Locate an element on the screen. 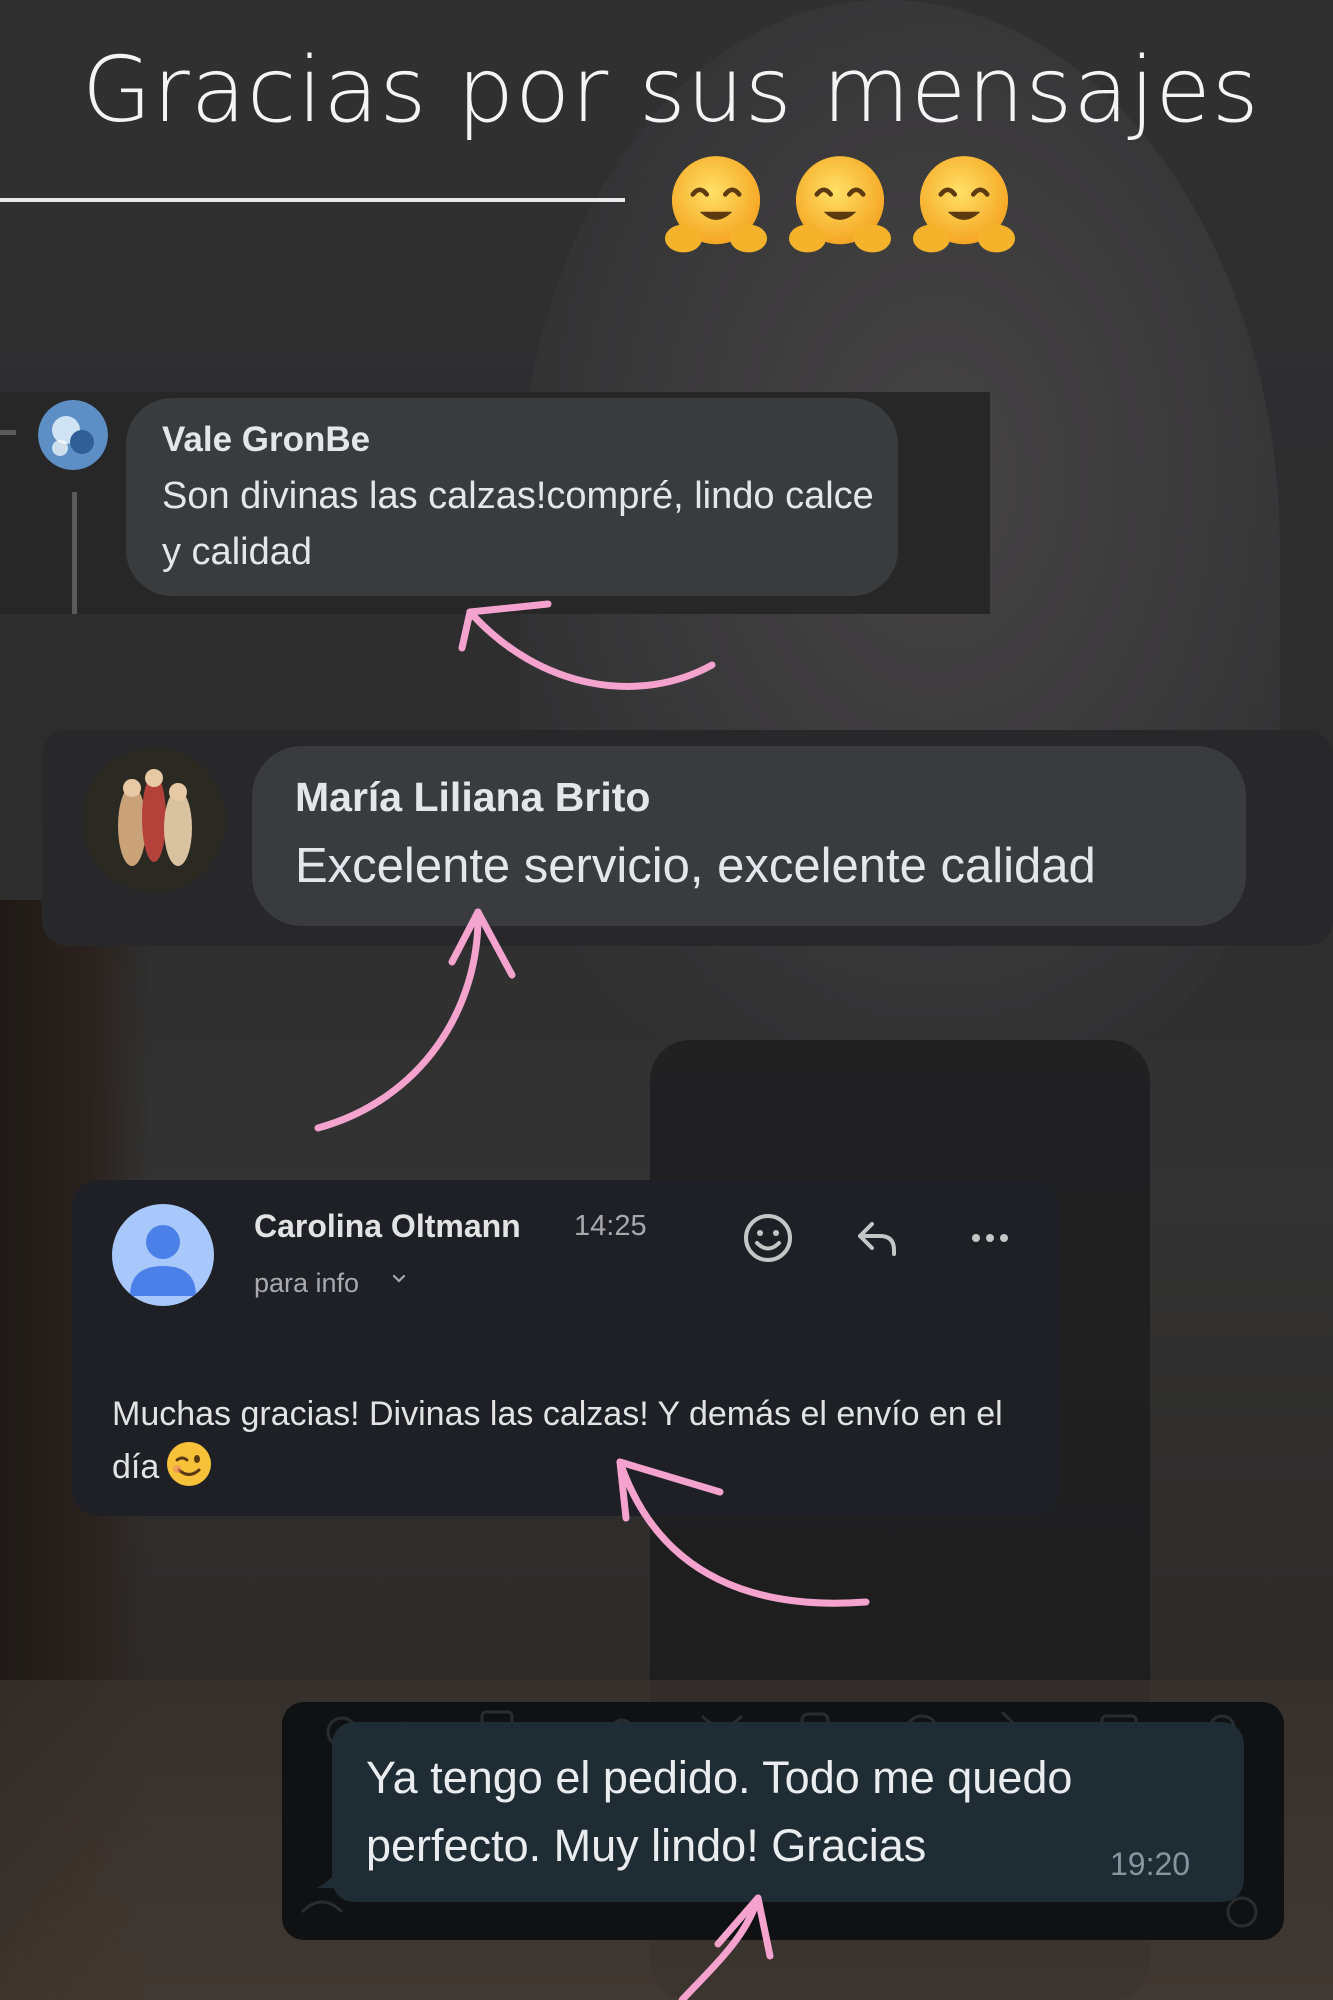  comment-author: Vale GronBe is located at coordinates (266, 440).